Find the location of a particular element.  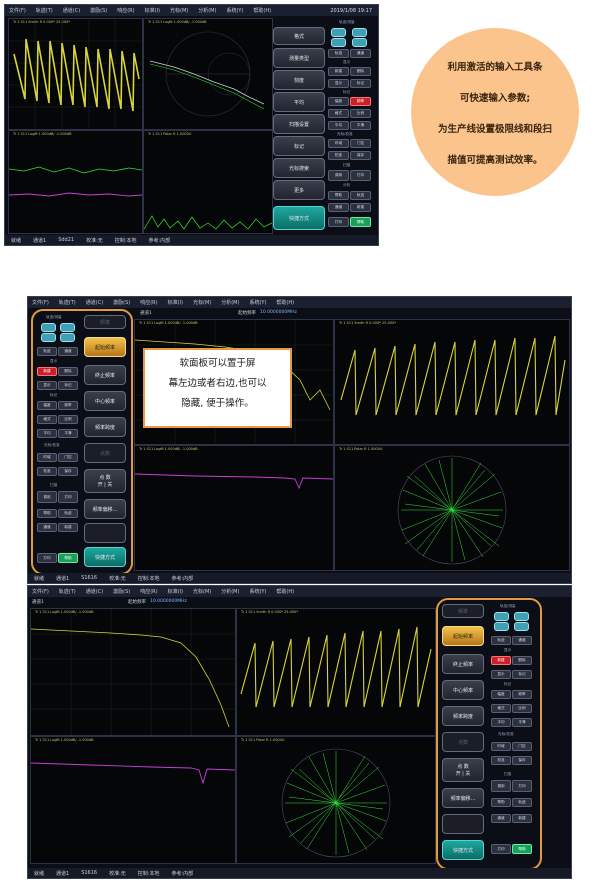

plot-noise-floor: Tr 1 S11 Polar R 1.0000U is located at coordinates (208, 182).